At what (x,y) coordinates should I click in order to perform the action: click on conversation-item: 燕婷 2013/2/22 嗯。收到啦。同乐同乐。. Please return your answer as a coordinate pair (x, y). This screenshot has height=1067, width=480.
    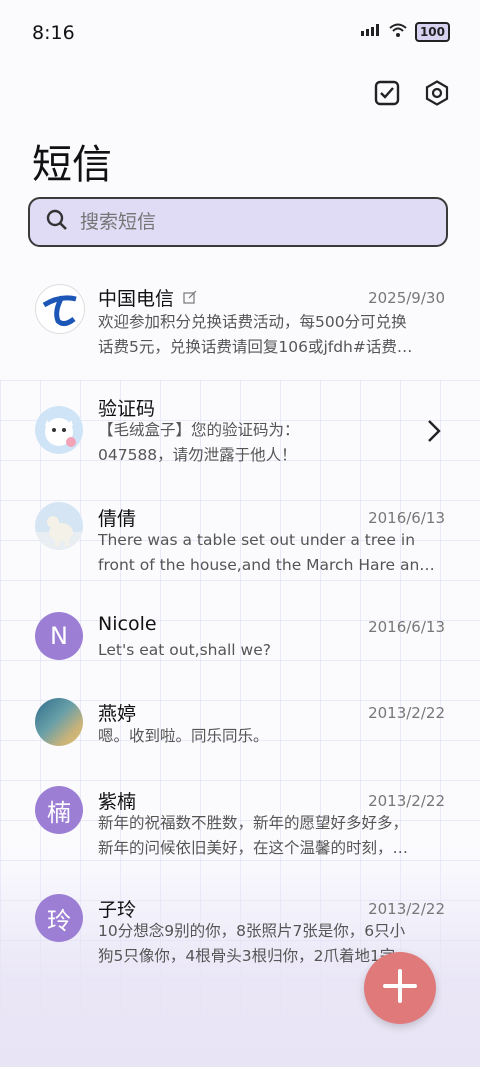
    Looking at the image, I should click on (240, 725).